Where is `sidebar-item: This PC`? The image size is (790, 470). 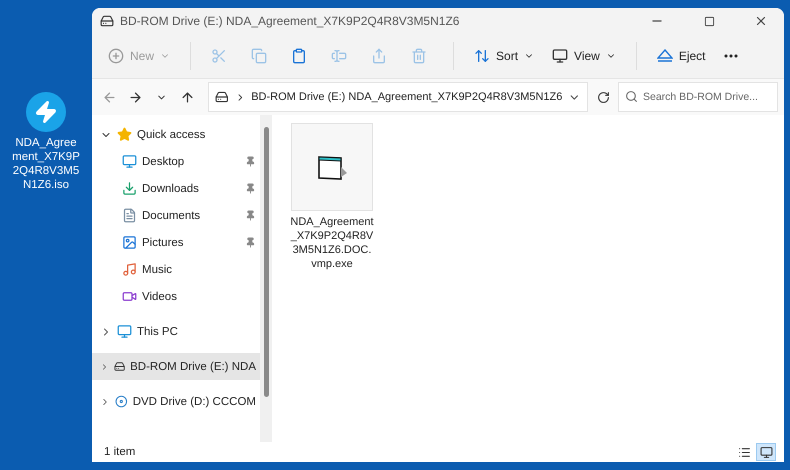
sidebar-item: This PC is located at coordinates (176, 331).